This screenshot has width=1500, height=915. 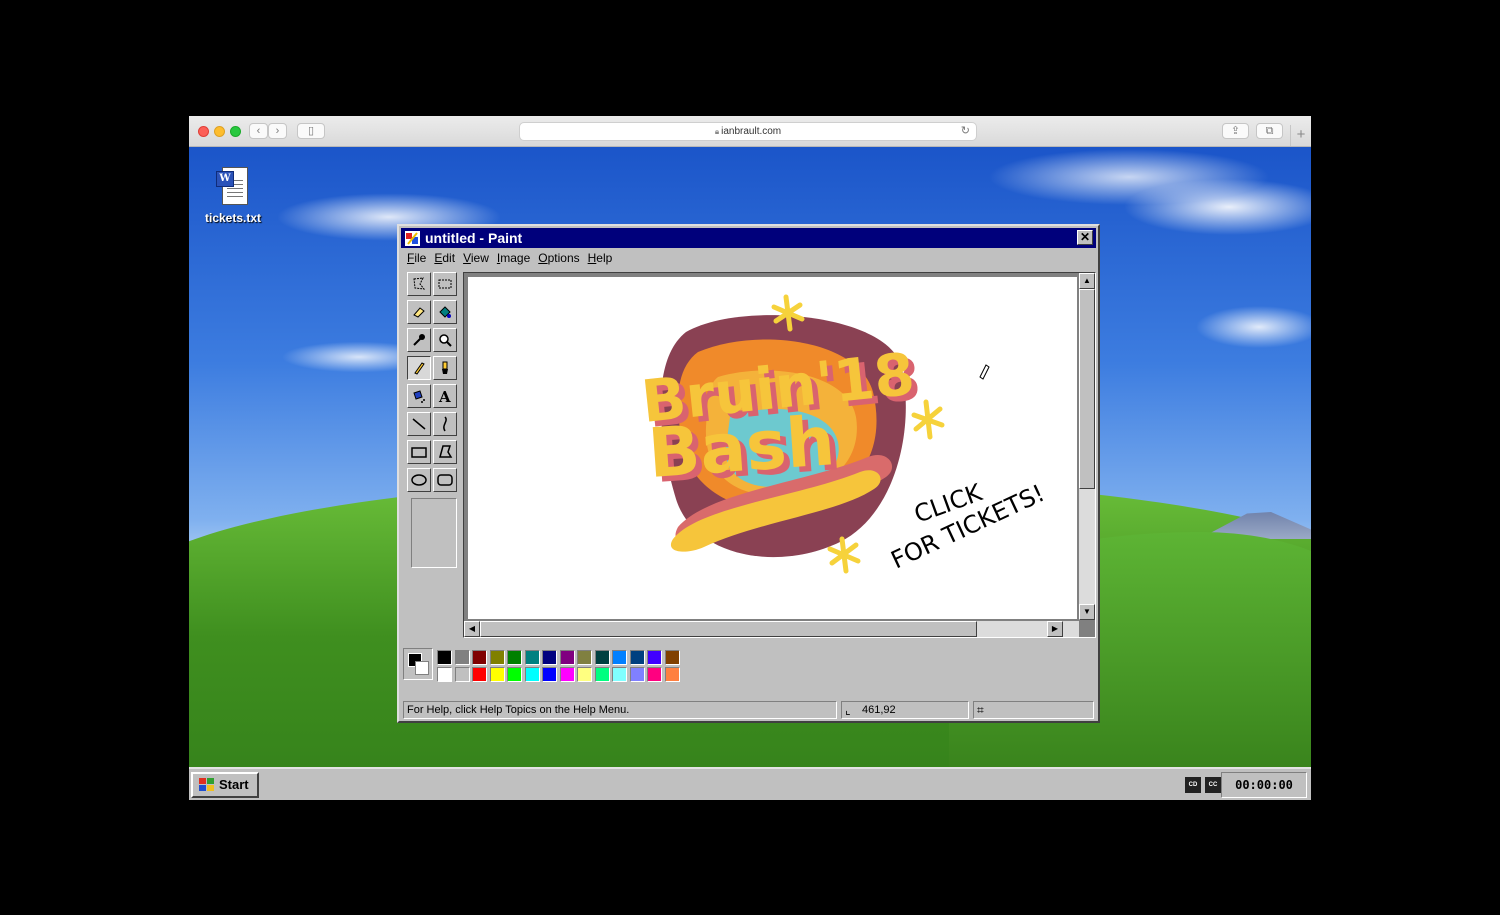 What do you see at coordinates (474, 238) in the screenshot?
I see `window-title: untitled - Paint` at bounding box center [474, 238].